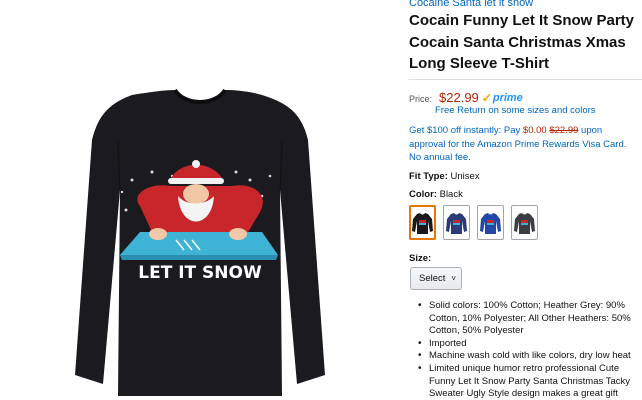 The image size is (642, 400). Describe the element at coordinates (423, 194) in the screenshot. I see `color-label: Color:` at that location.